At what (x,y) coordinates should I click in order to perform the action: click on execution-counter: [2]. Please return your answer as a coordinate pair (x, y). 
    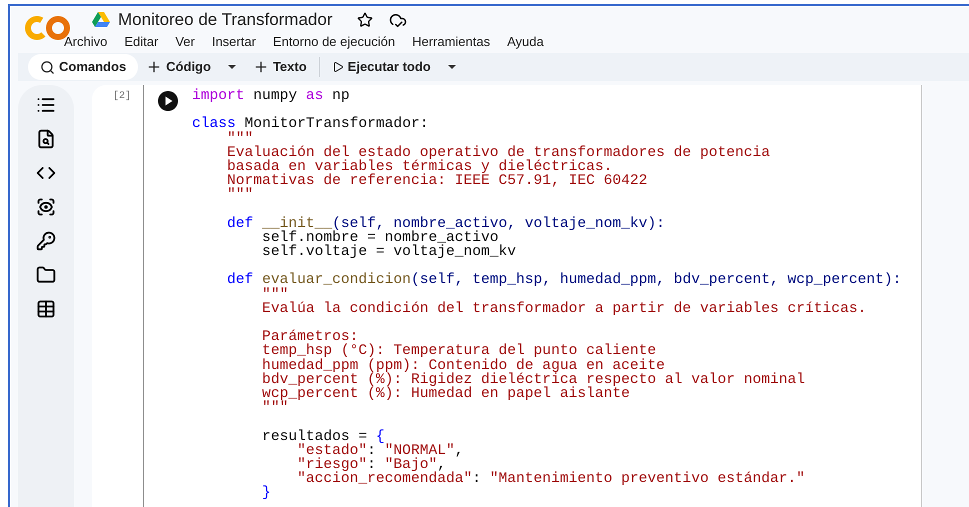
    Looking at the image, I should click on (121, 97).